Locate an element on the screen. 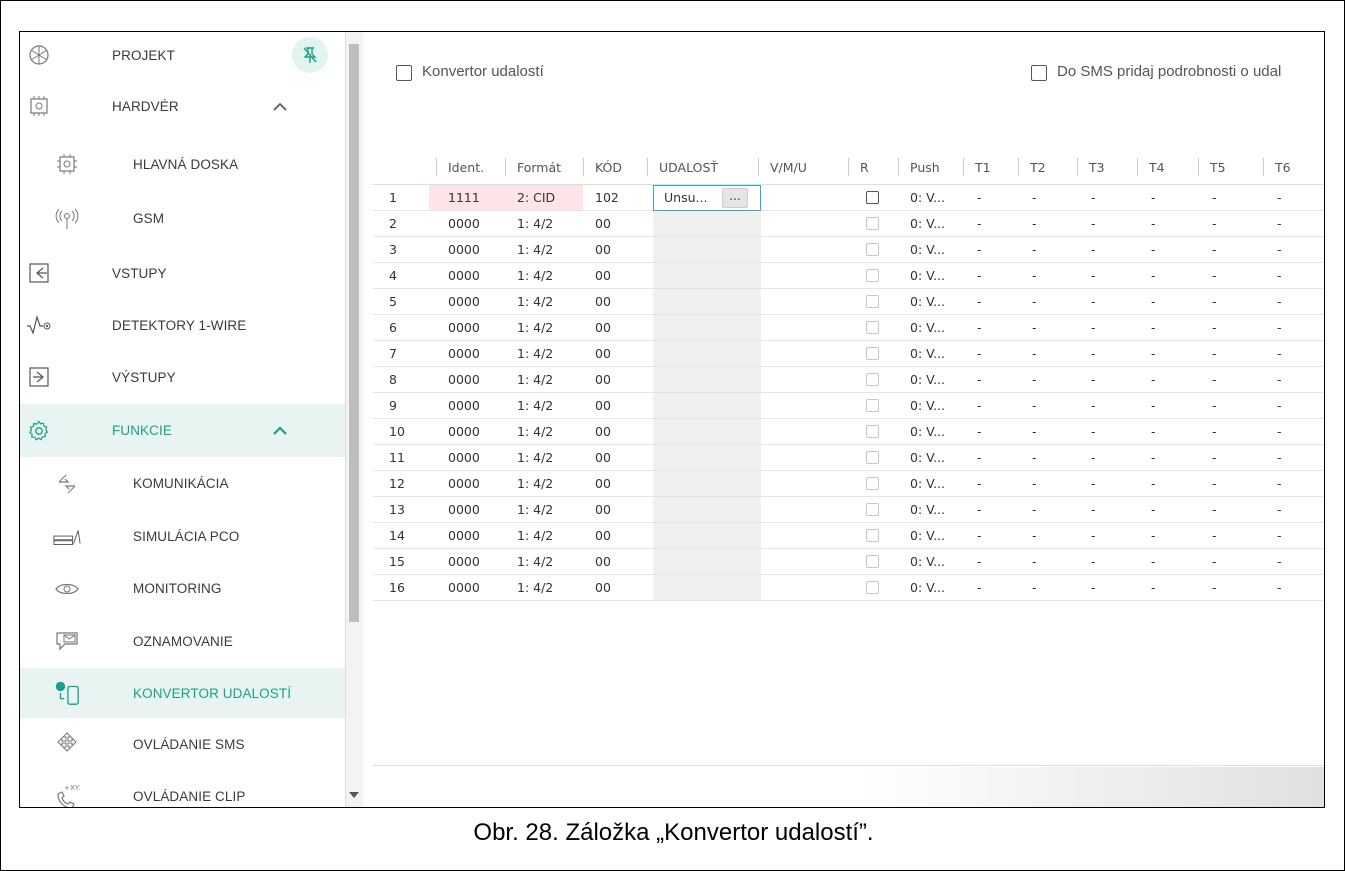  code-cell: 102 is located at coordinates (620, 197).